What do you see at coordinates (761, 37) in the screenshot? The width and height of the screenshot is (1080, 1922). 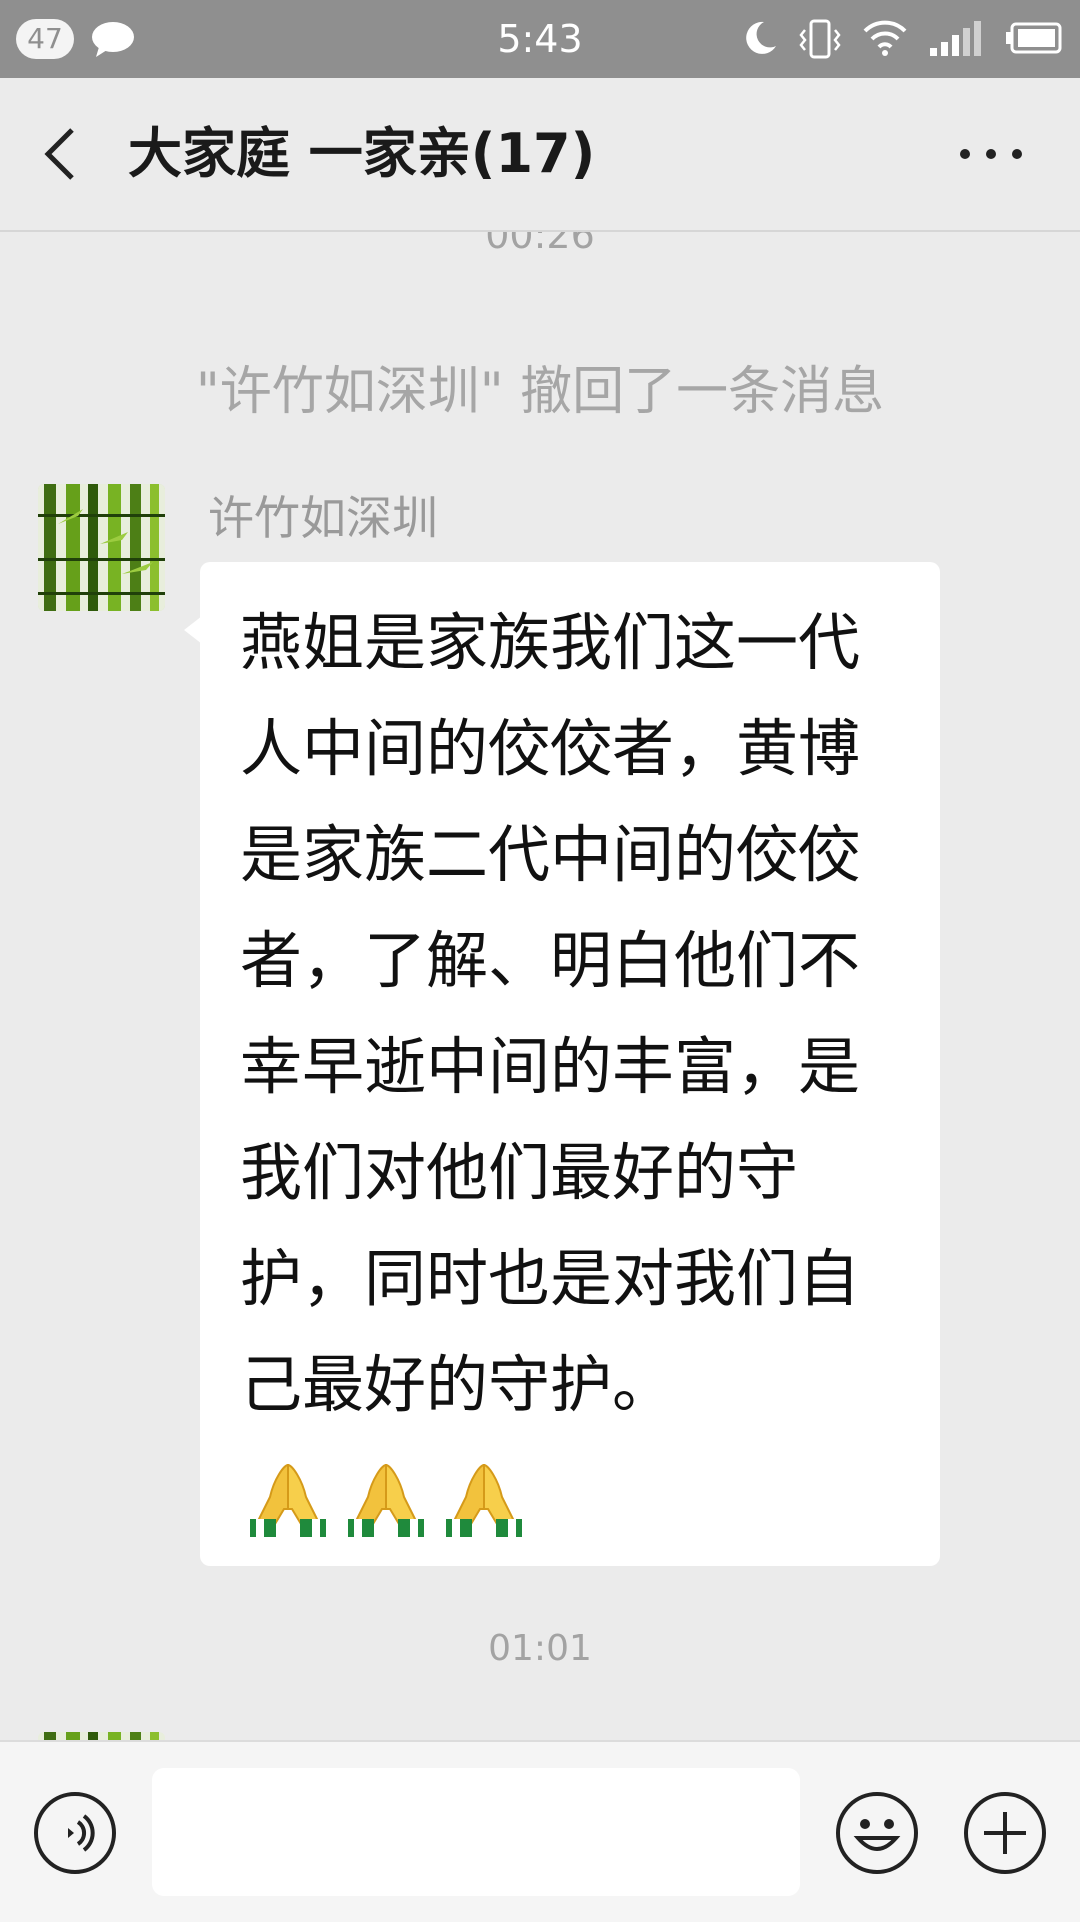 I see `moon-icon` at bounding box center [761, 37].